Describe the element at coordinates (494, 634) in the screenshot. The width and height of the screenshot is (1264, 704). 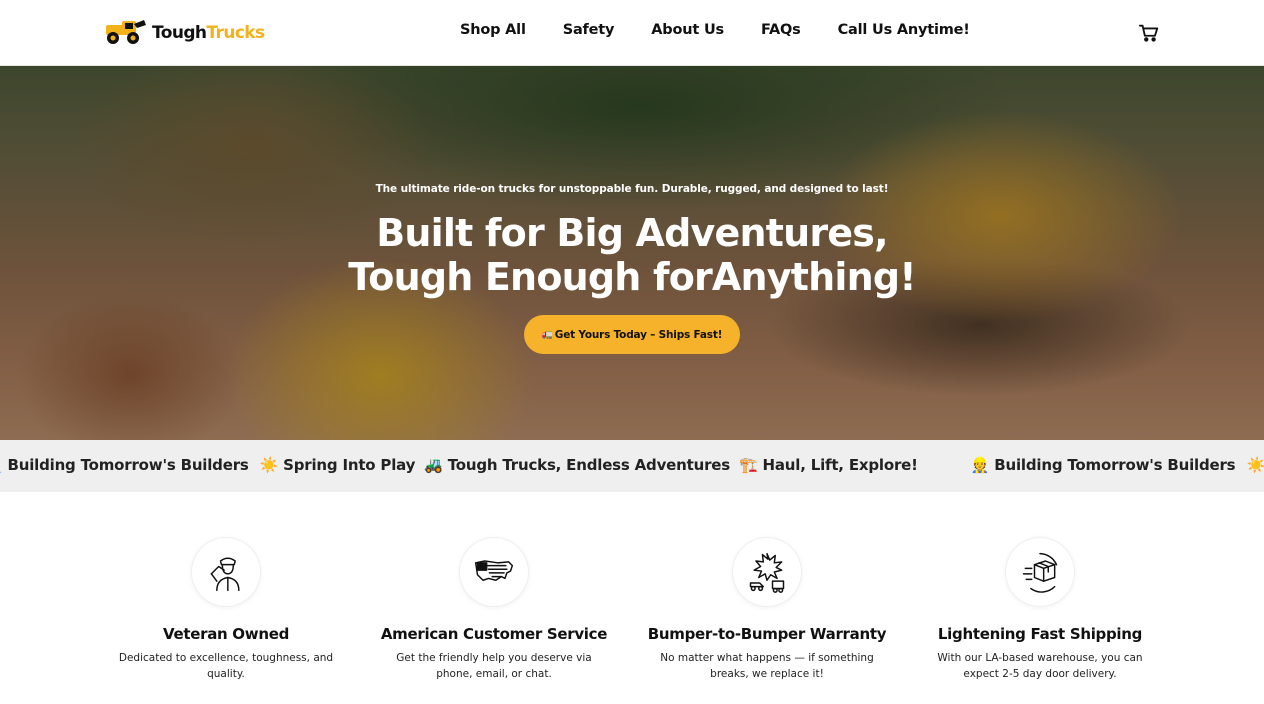
I see `feature-title: American Customer Service` at that location.